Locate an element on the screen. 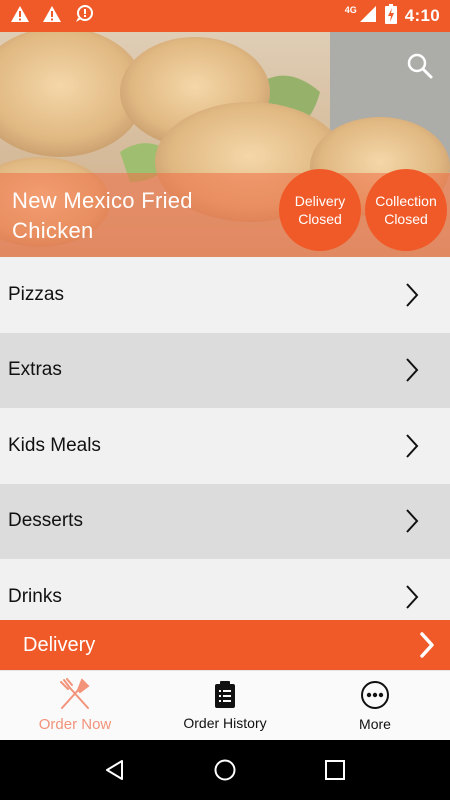  category-label: Drinks is located at coordinates (35, 596).